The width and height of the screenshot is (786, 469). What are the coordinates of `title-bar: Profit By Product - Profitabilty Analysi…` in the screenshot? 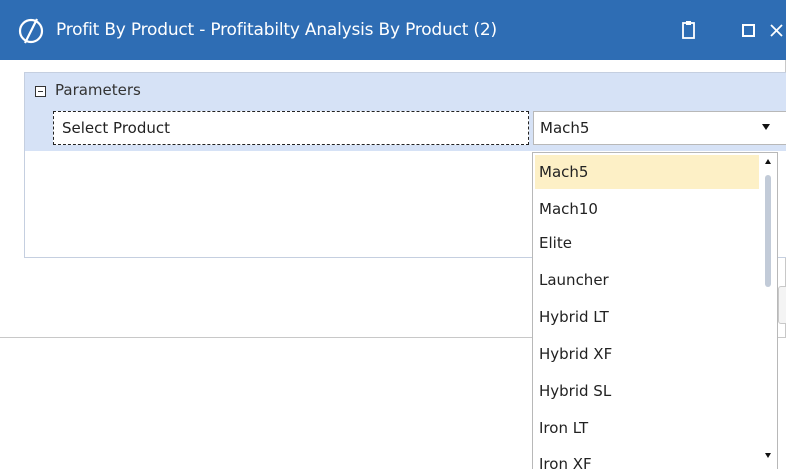 It's located at (393, 30).